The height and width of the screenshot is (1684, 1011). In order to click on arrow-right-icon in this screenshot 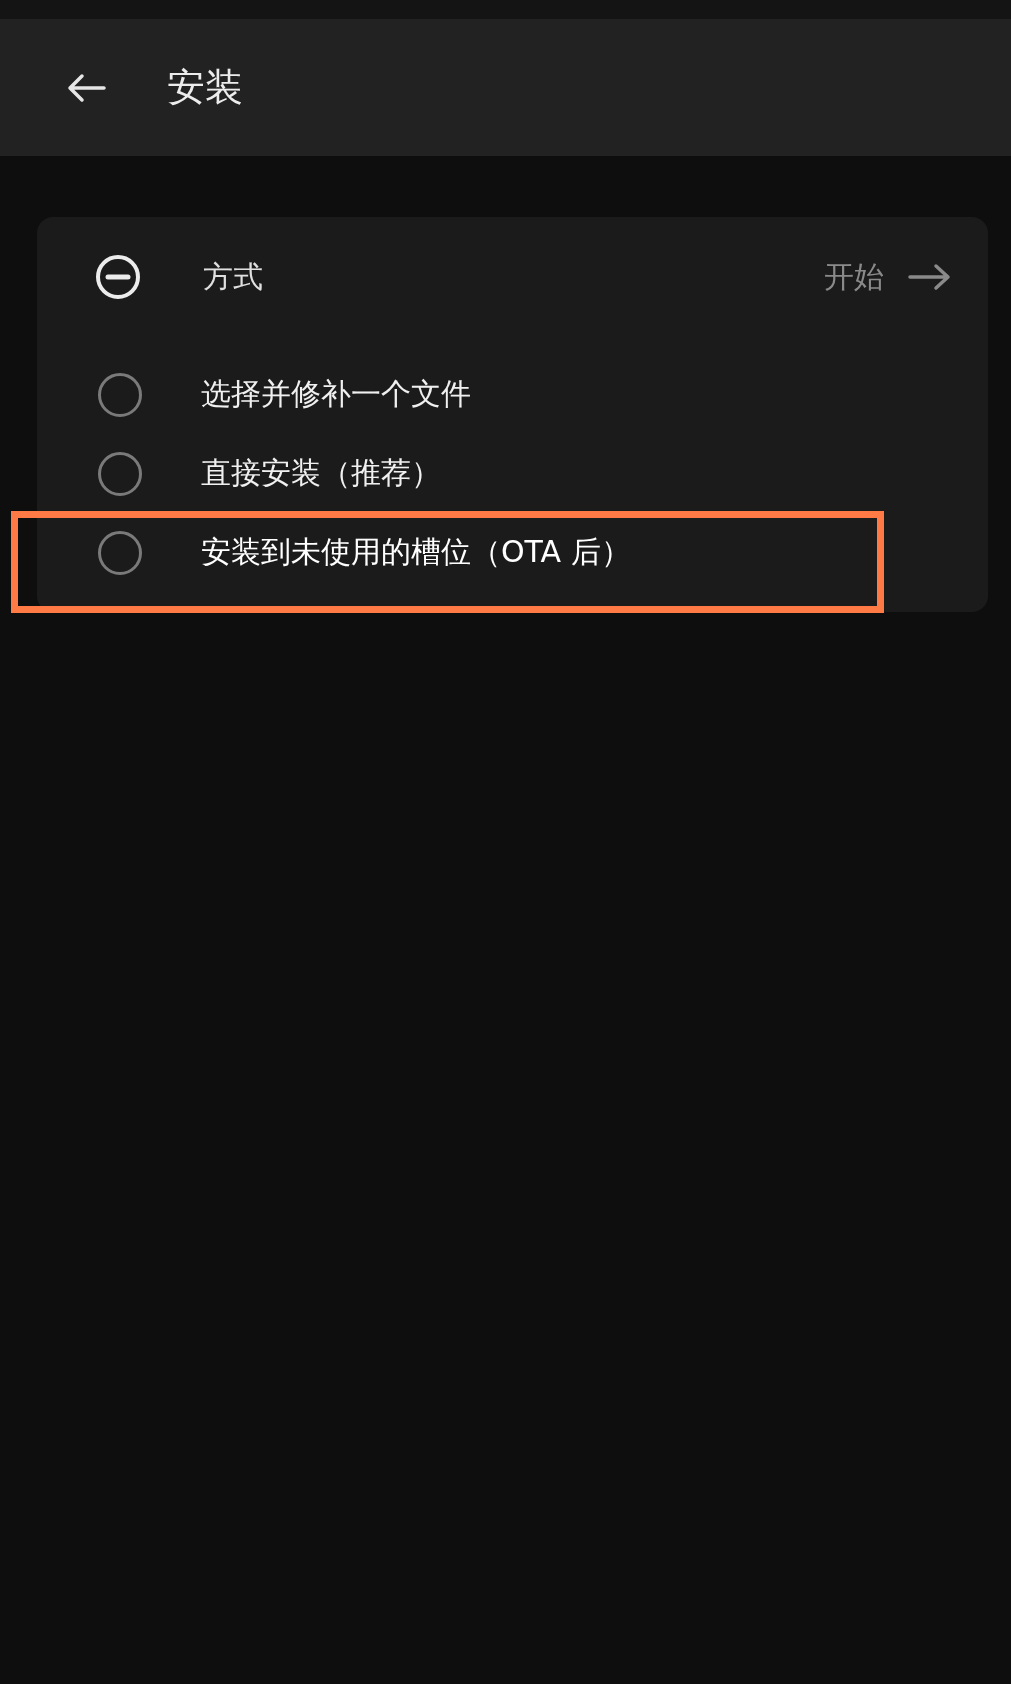, I will do `click(930, 277)`.